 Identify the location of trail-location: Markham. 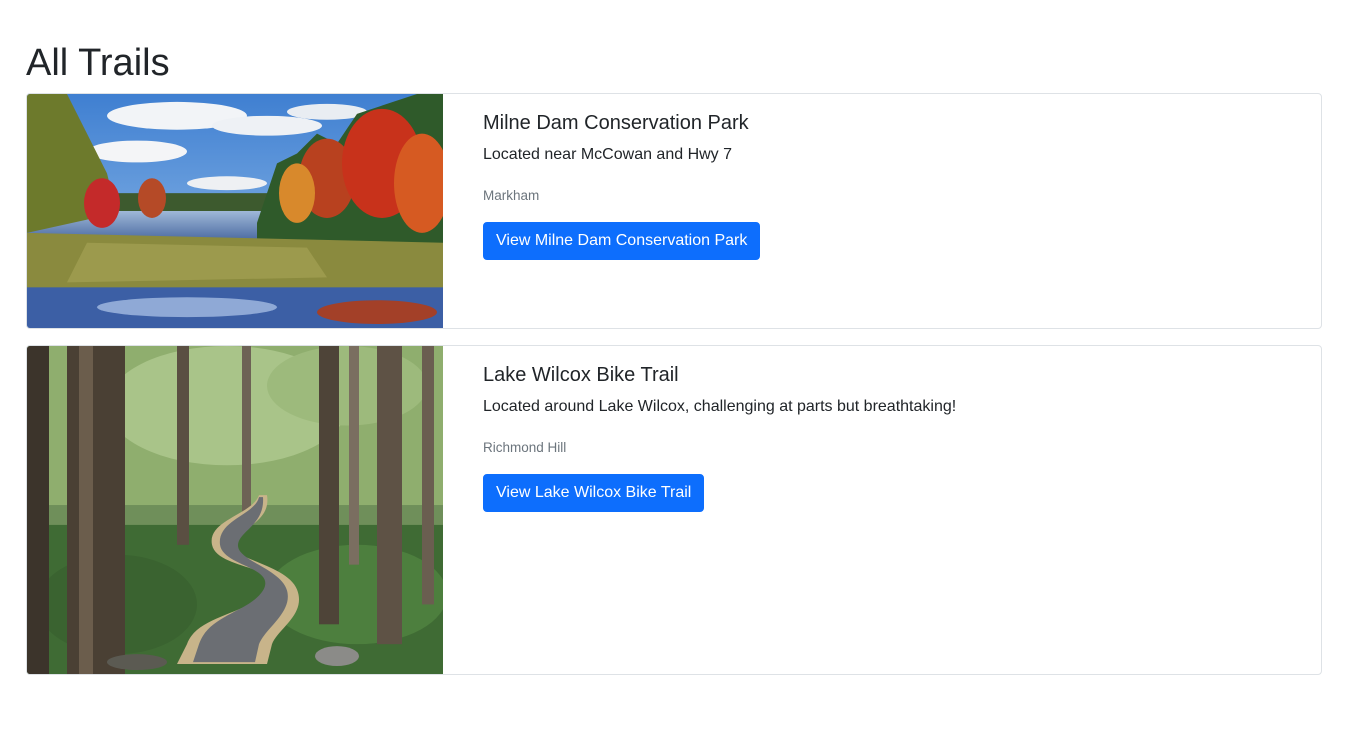
(511, 195).